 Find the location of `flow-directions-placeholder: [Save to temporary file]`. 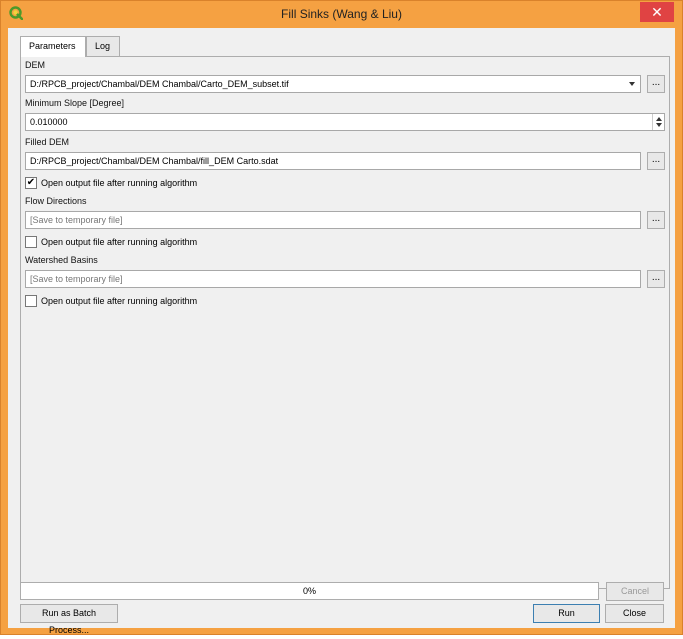

flow-directions-placeholder: [Save to temporary file] is located at coordinates (76, 220).